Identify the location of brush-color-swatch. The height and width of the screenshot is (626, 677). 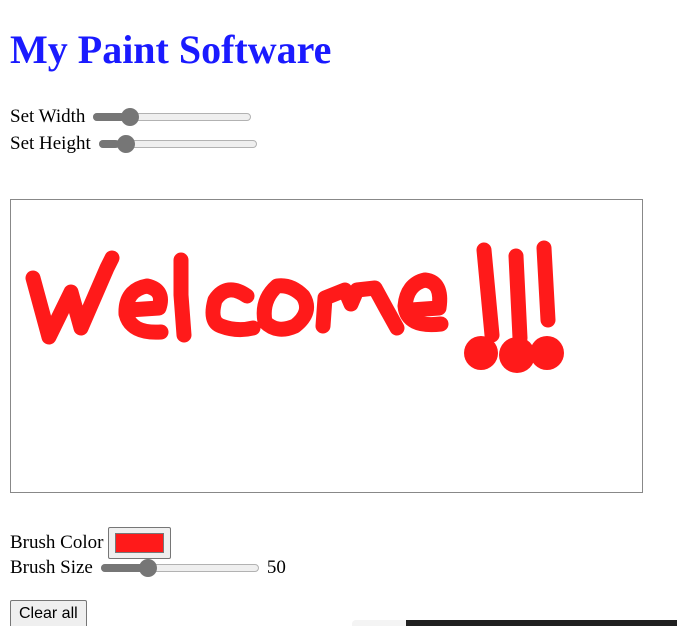
(140, 543).